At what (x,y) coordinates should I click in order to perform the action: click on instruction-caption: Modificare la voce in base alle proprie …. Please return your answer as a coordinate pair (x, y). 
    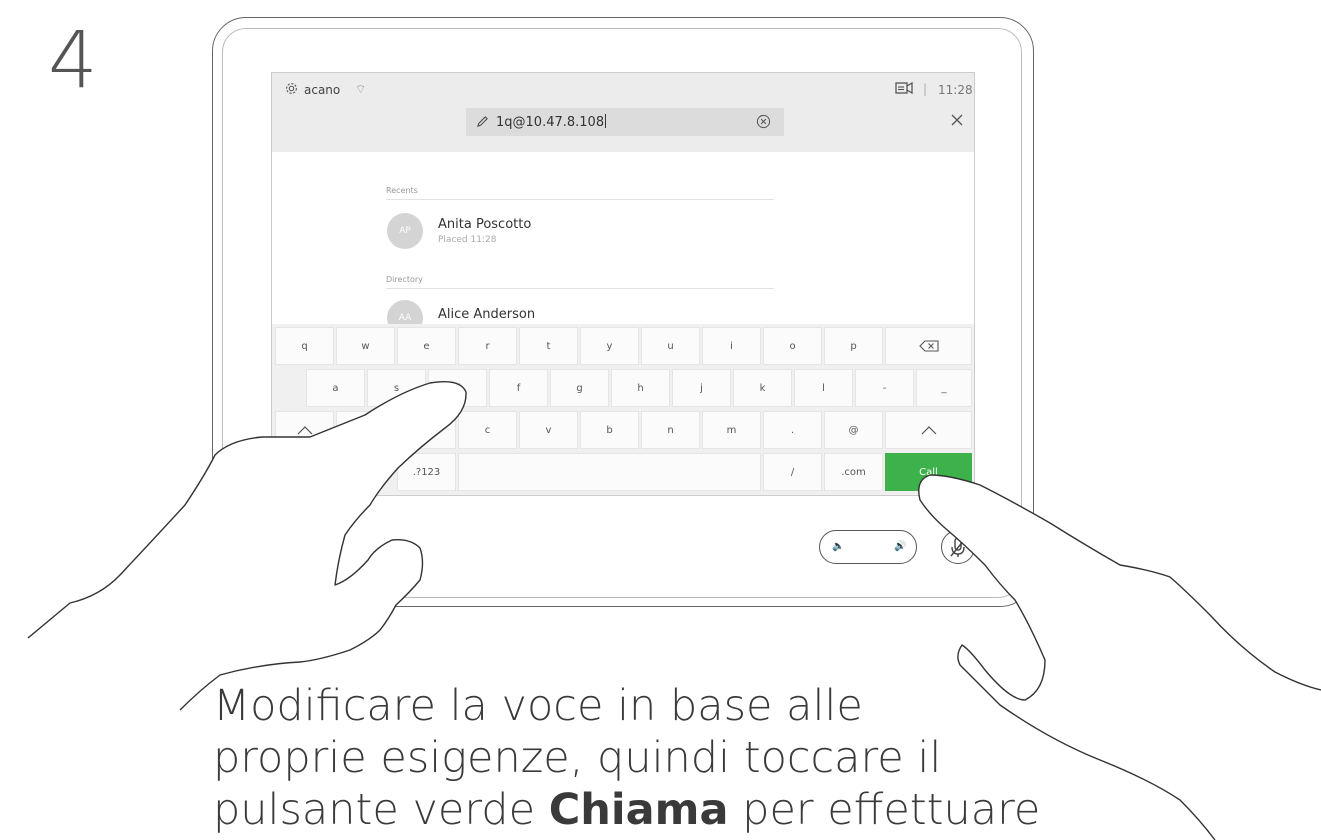
    Looking at the image, I should click on (626, 758).